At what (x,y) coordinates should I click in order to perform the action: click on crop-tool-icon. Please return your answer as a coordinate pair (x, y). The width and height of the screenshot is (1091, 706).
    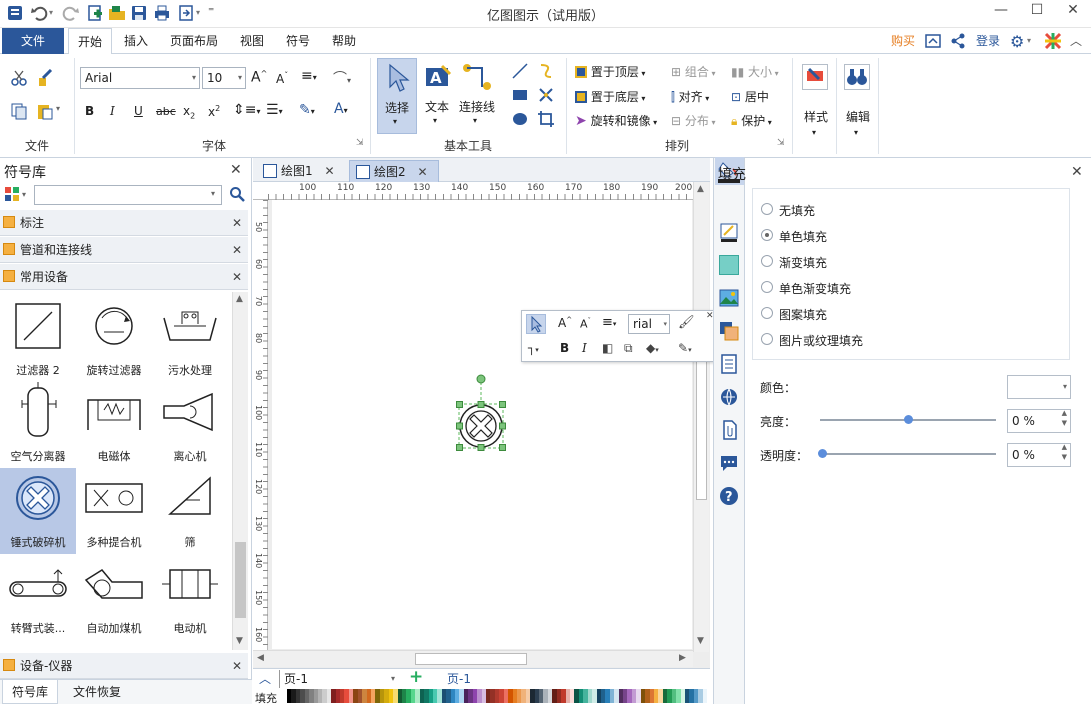
    Looking at the image, I should click on (546, 119).